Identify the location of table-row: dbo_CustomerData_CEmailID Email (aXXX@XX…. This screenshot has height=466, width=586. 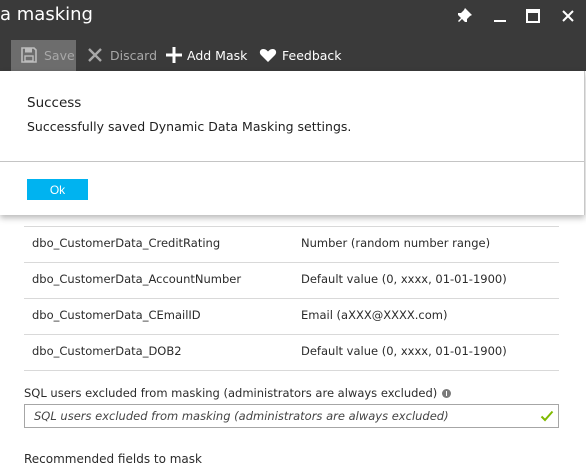
(291, 316).